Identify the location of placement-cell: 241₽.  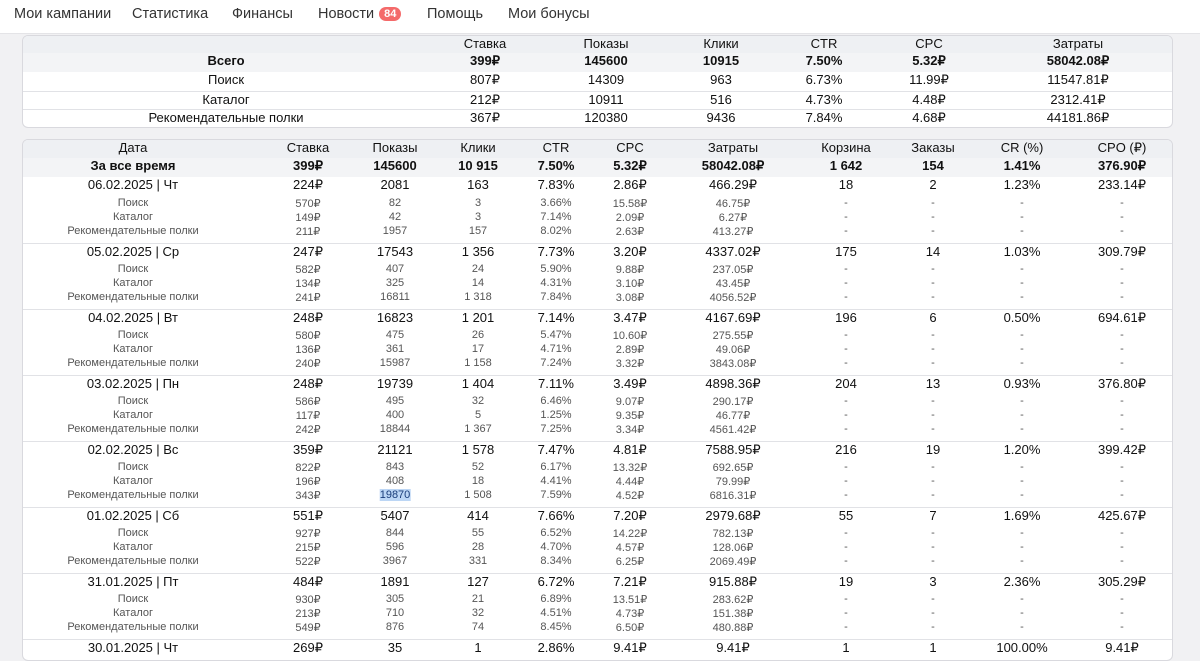
(308, 298).